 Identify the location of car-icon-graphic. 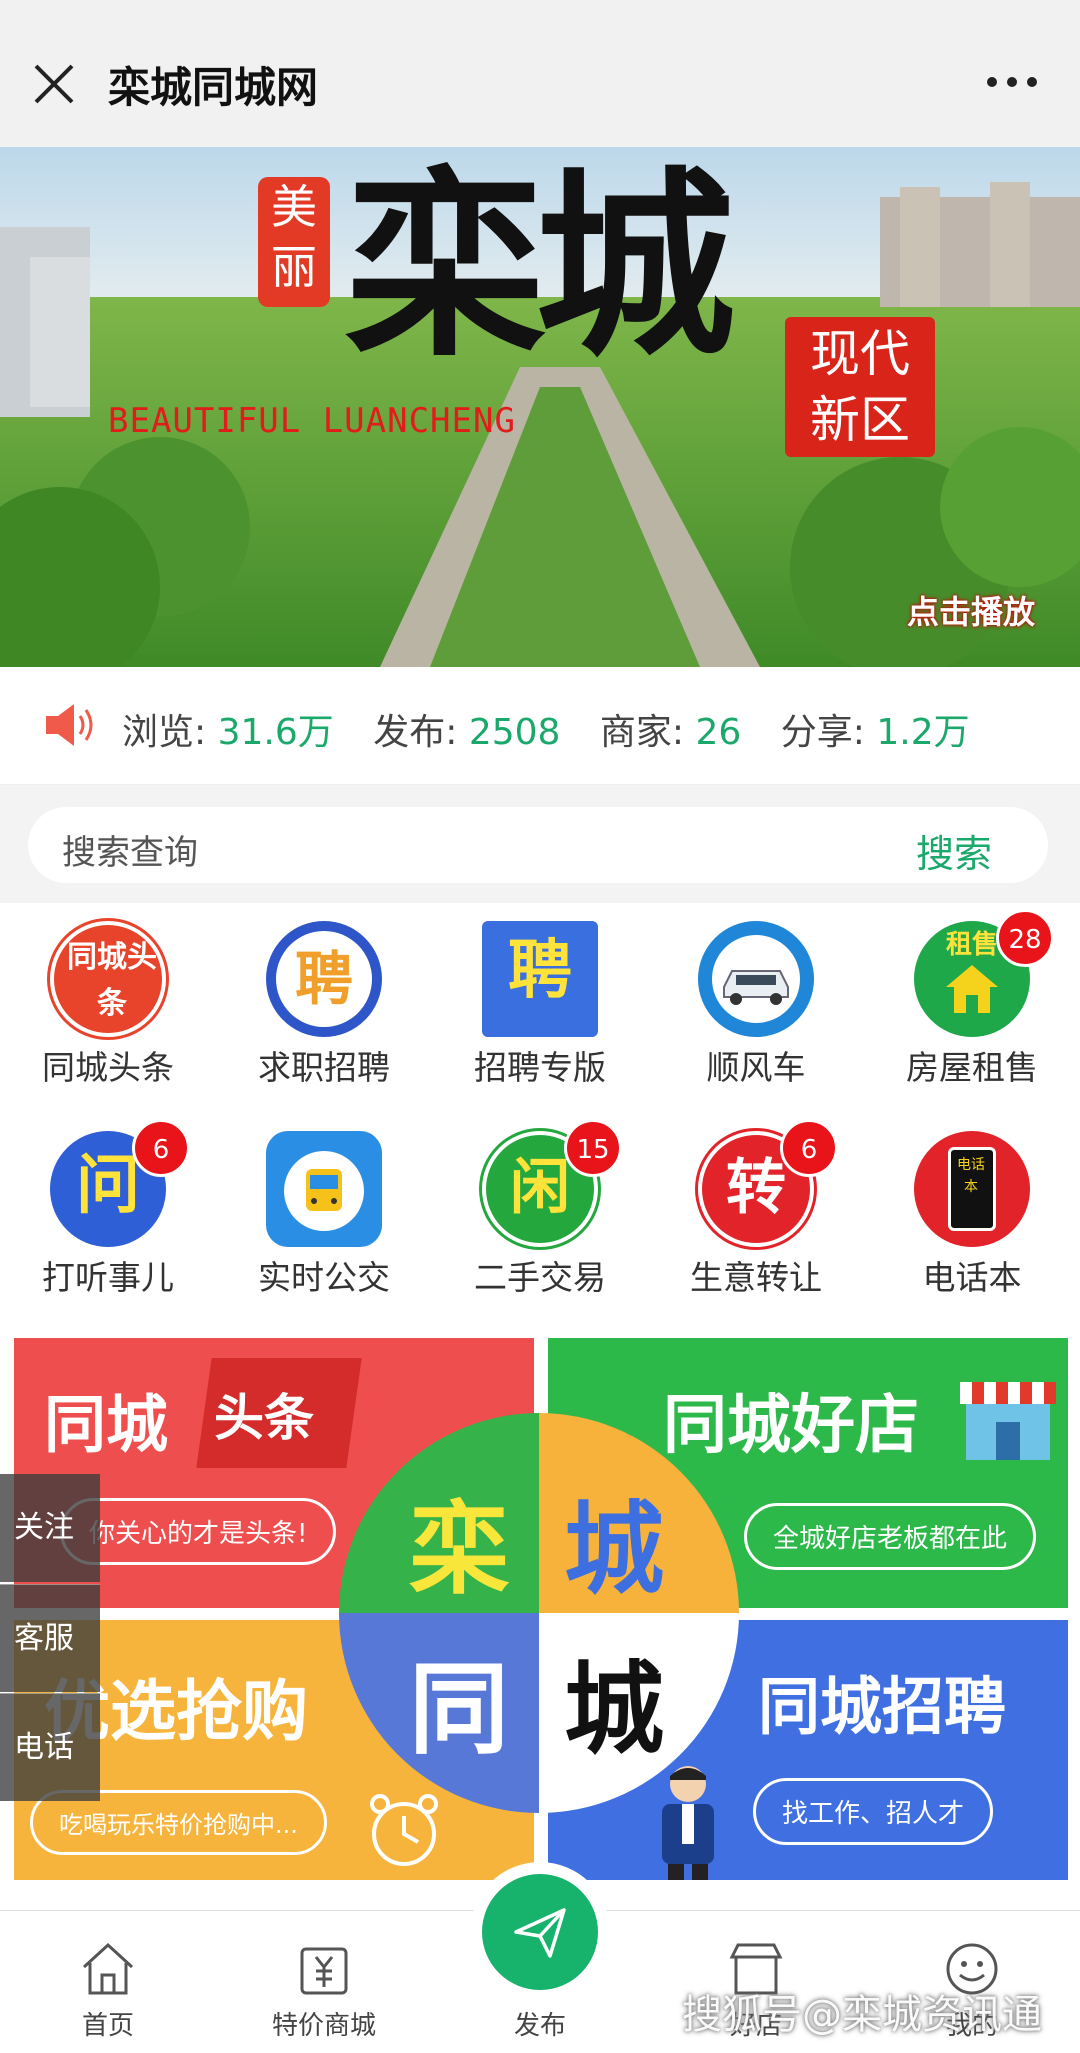
(756, 979).